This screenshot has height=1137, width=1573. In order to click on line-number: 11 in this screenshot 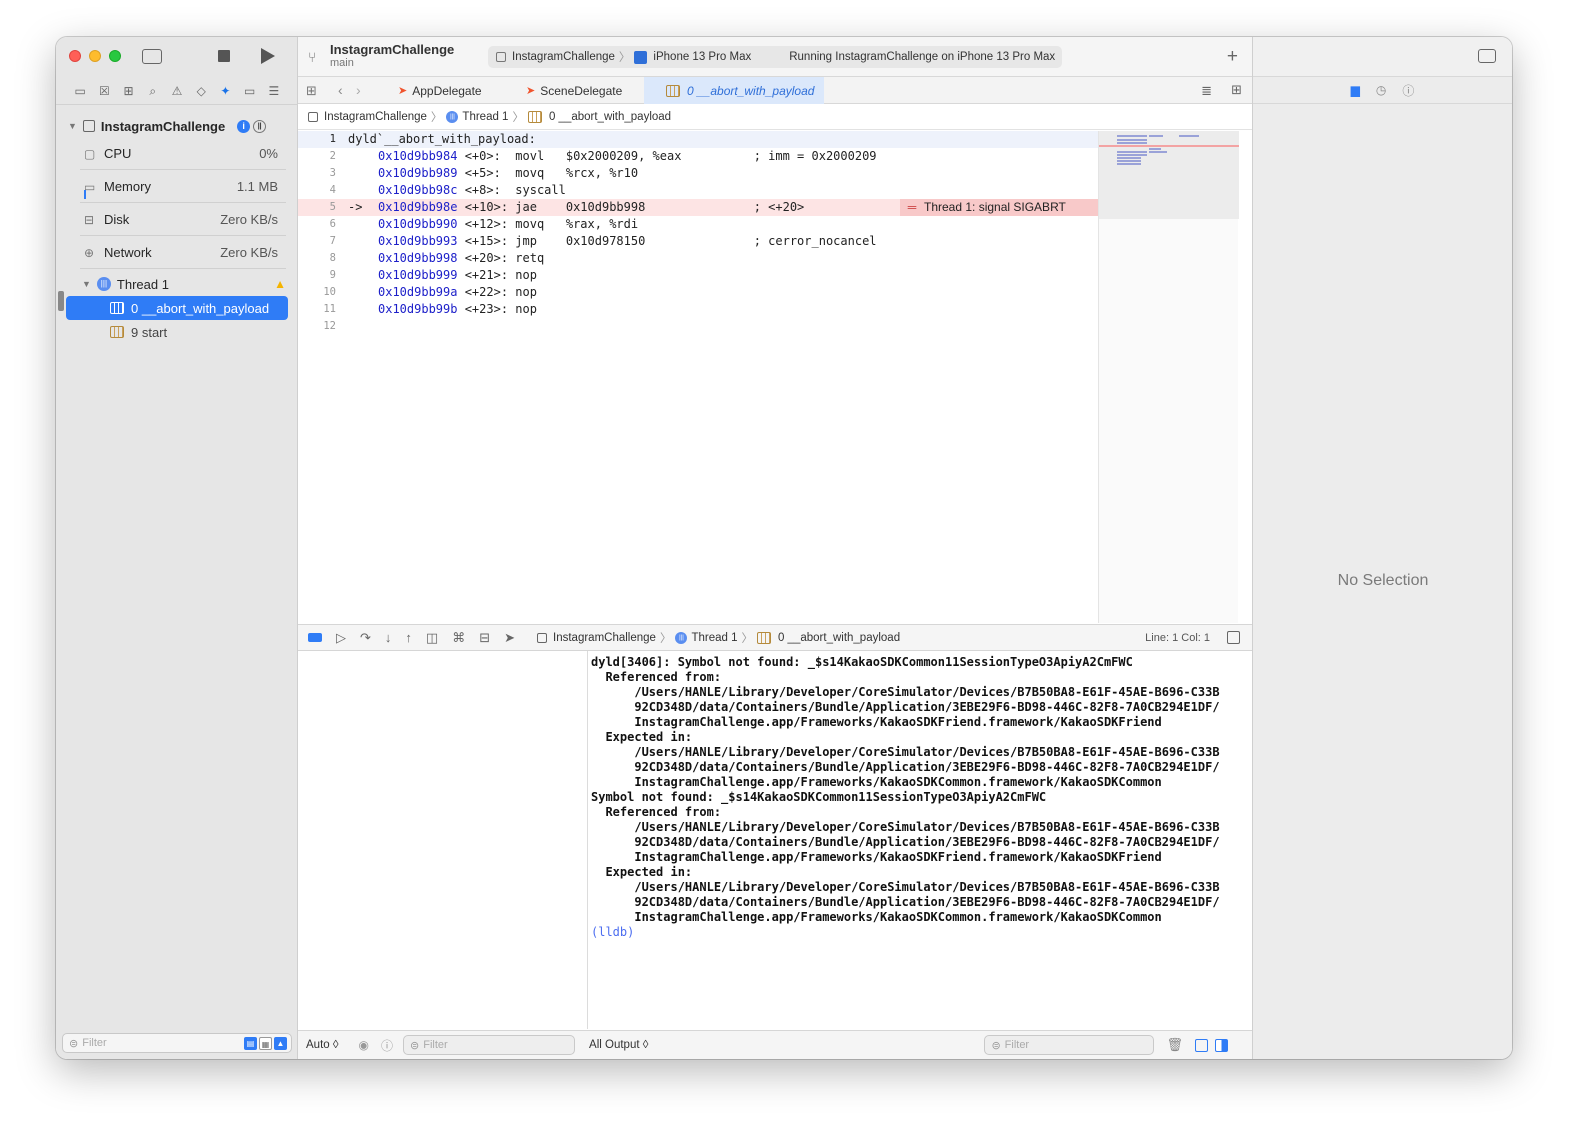, I will do `click(317, 309)`.